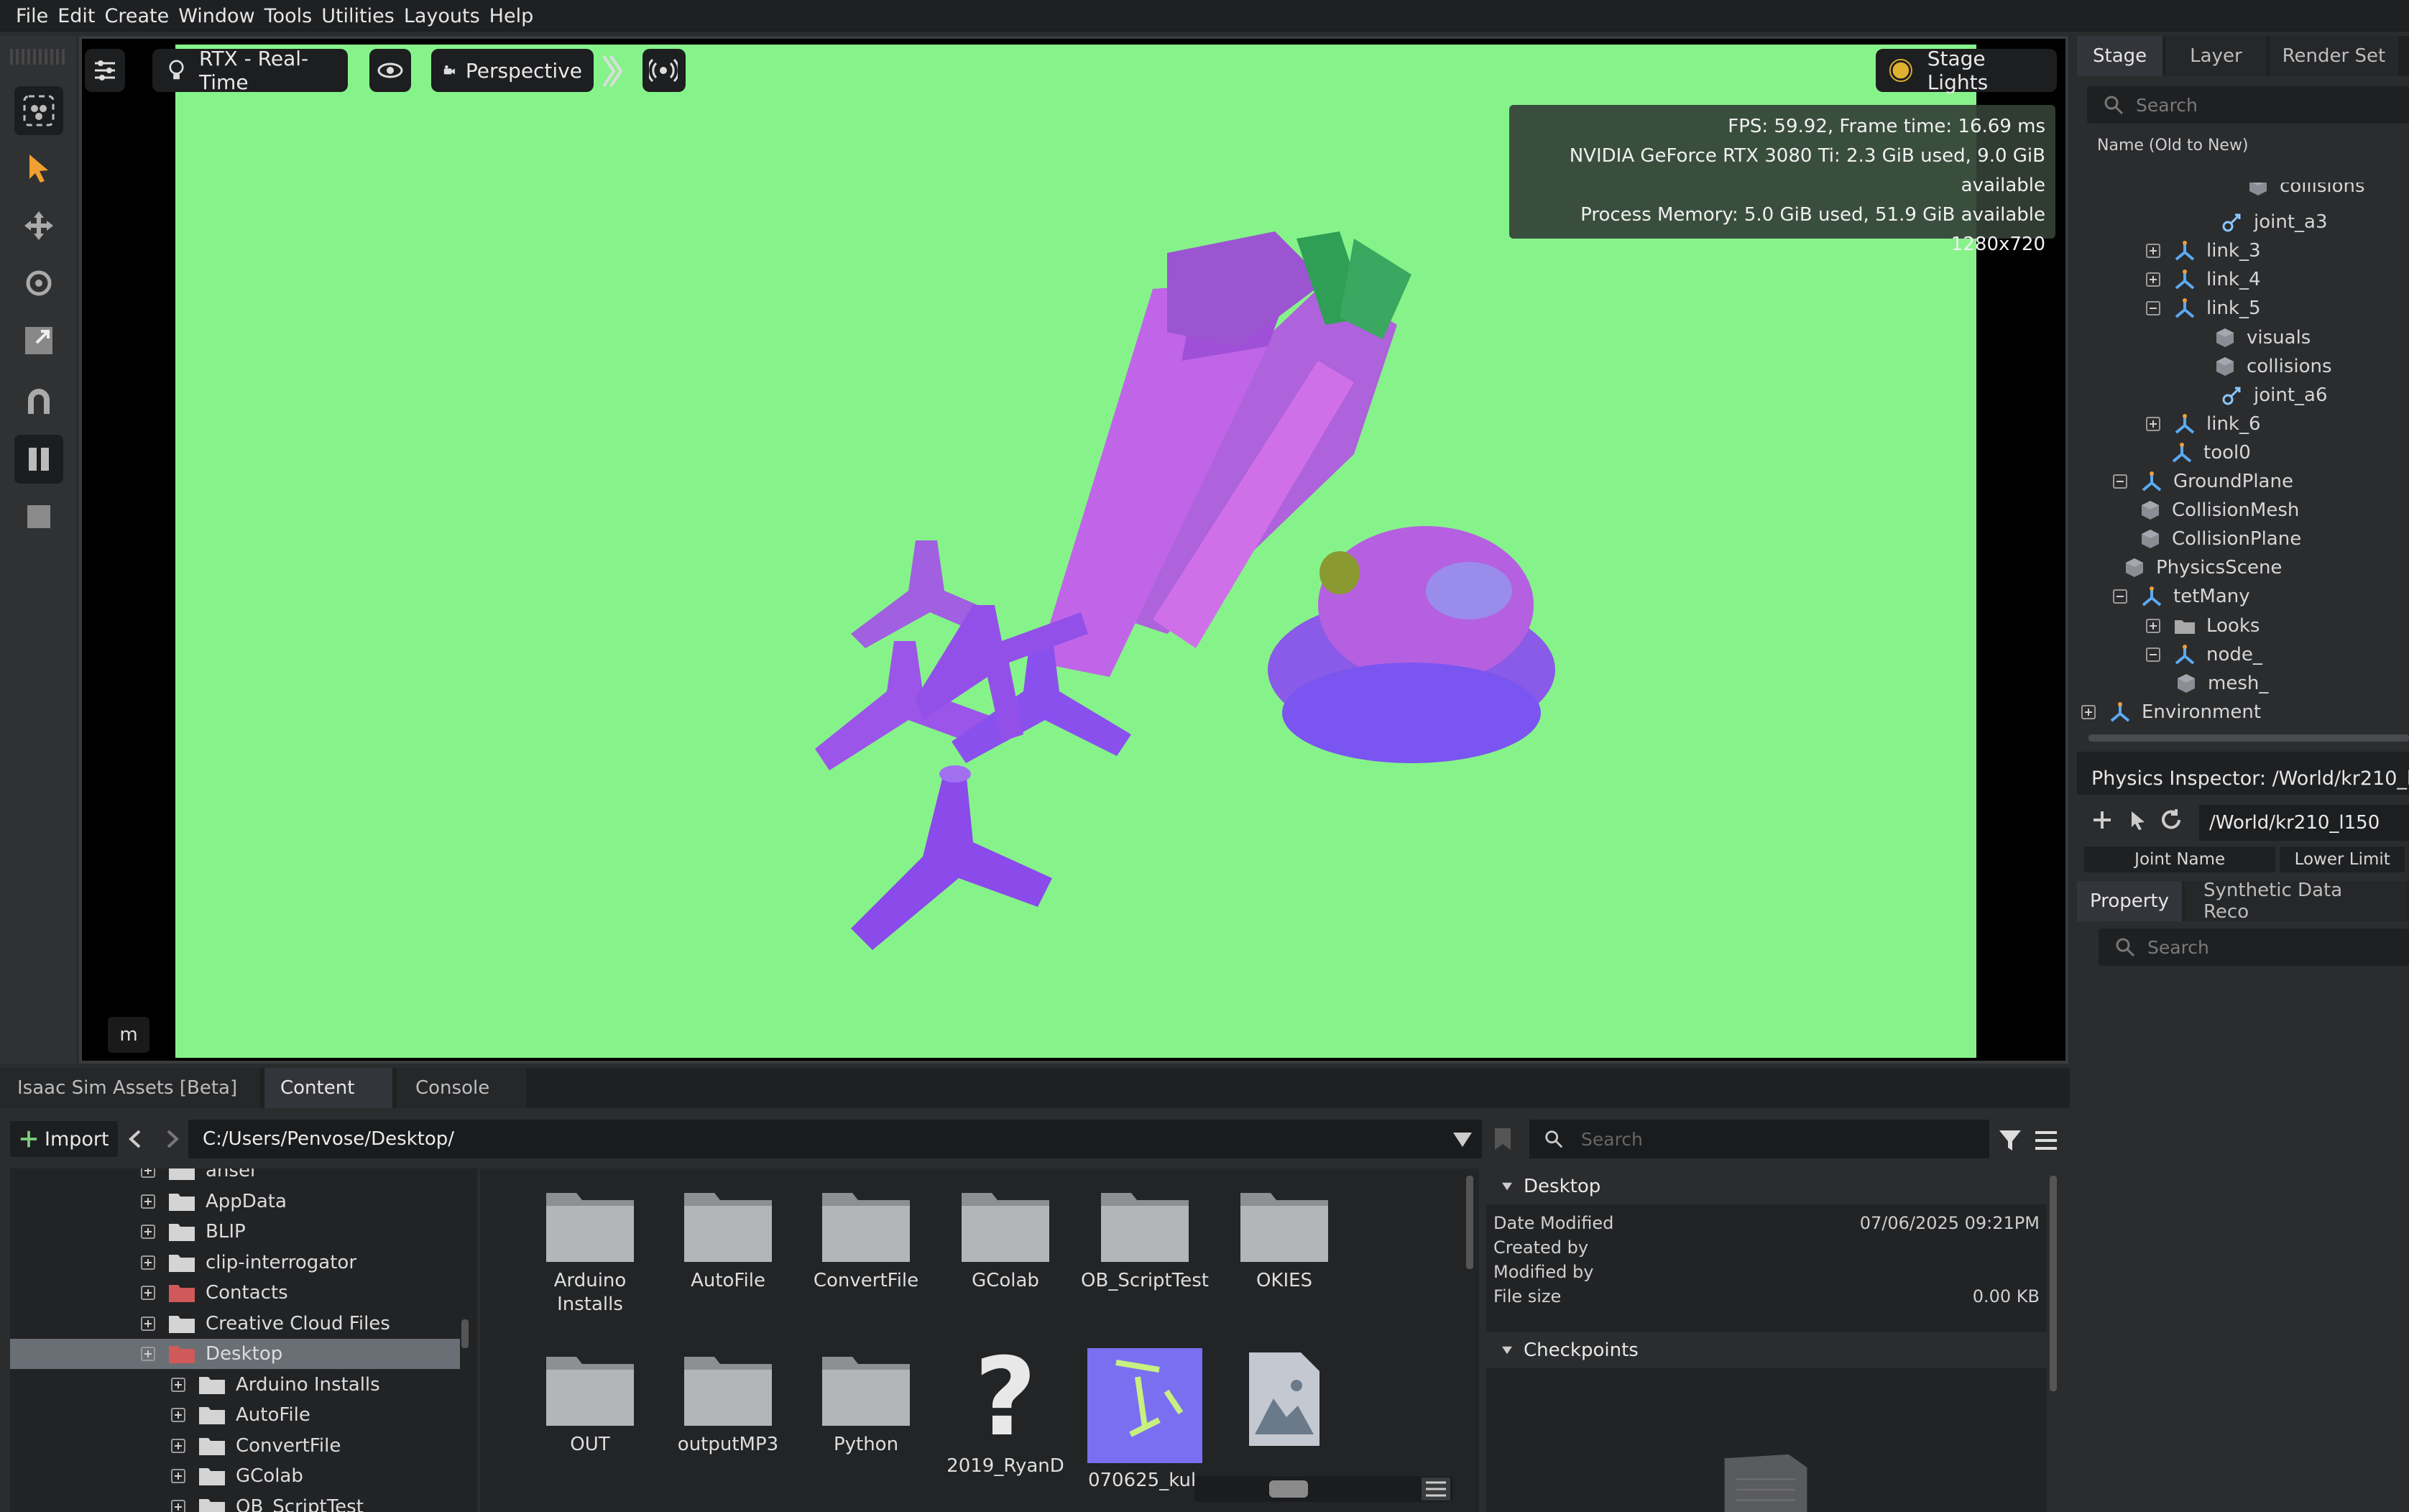  I want to click on filter-icon, so click(2010, 1142).